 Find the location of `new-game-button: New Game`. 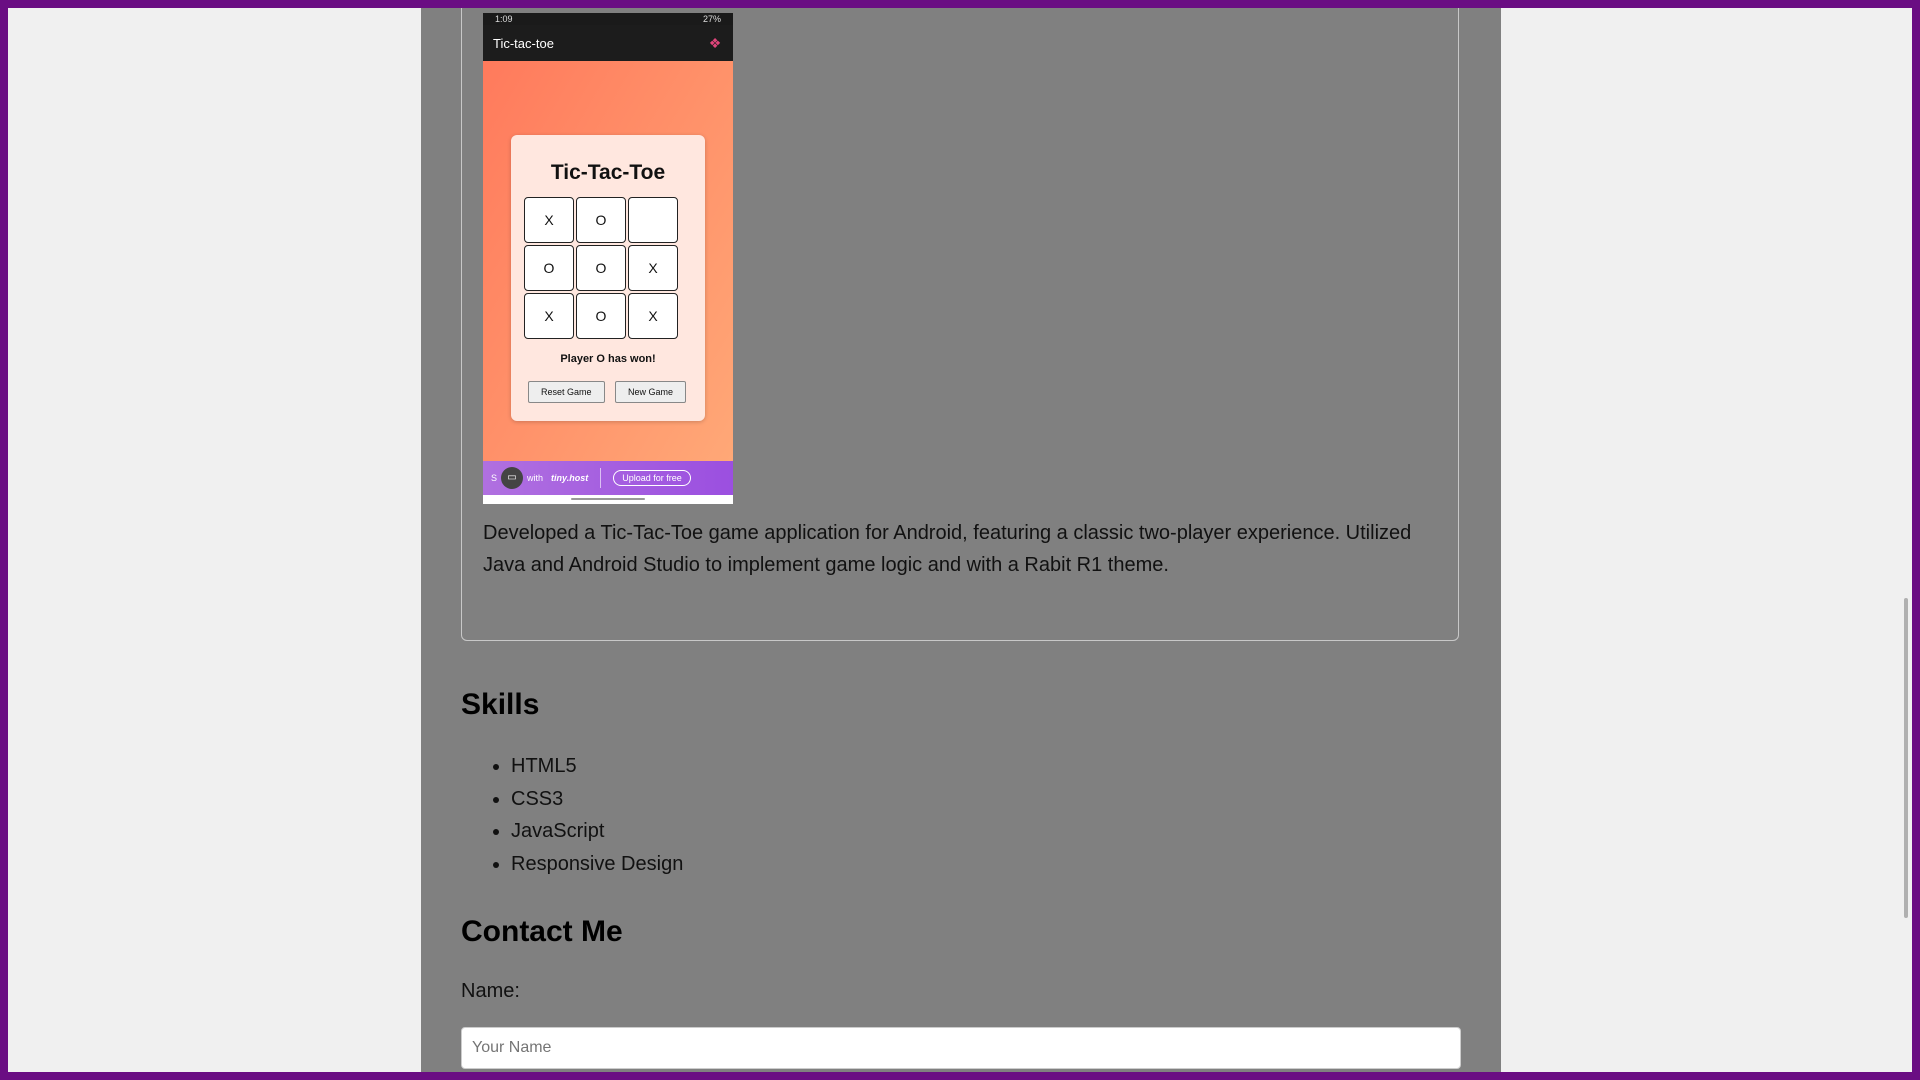

new-game-button: New Game is located at coordinates (651, 392).